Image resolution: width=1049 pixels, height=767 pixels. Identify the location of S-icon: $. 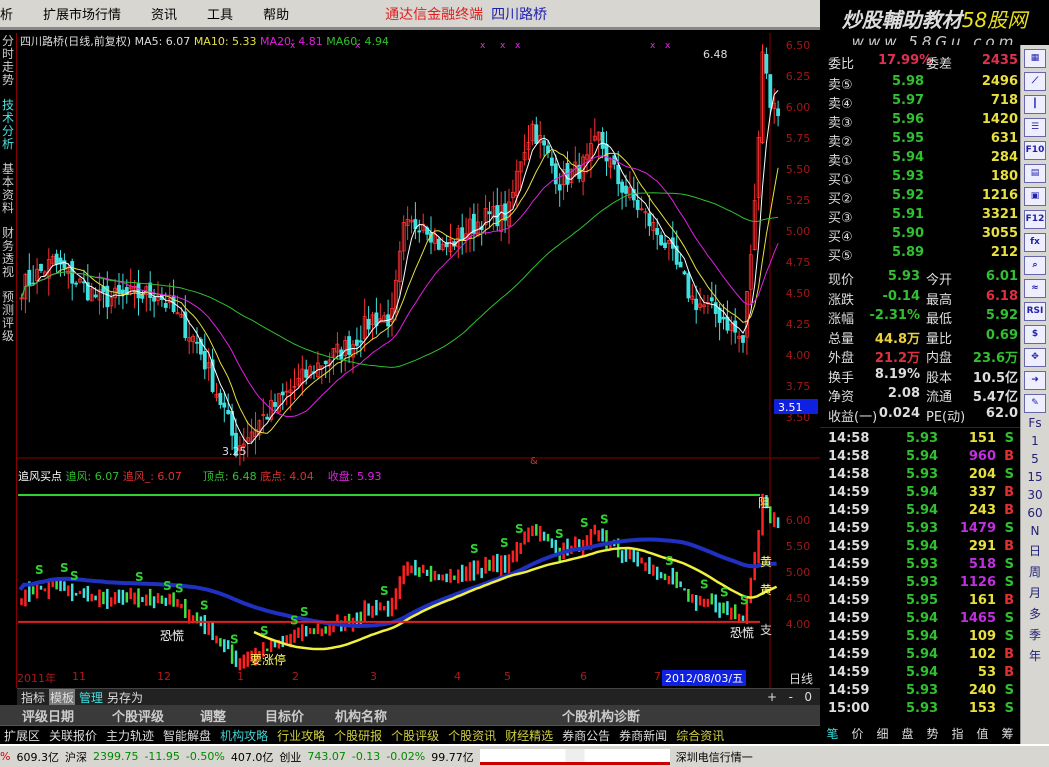
(1035, 334).